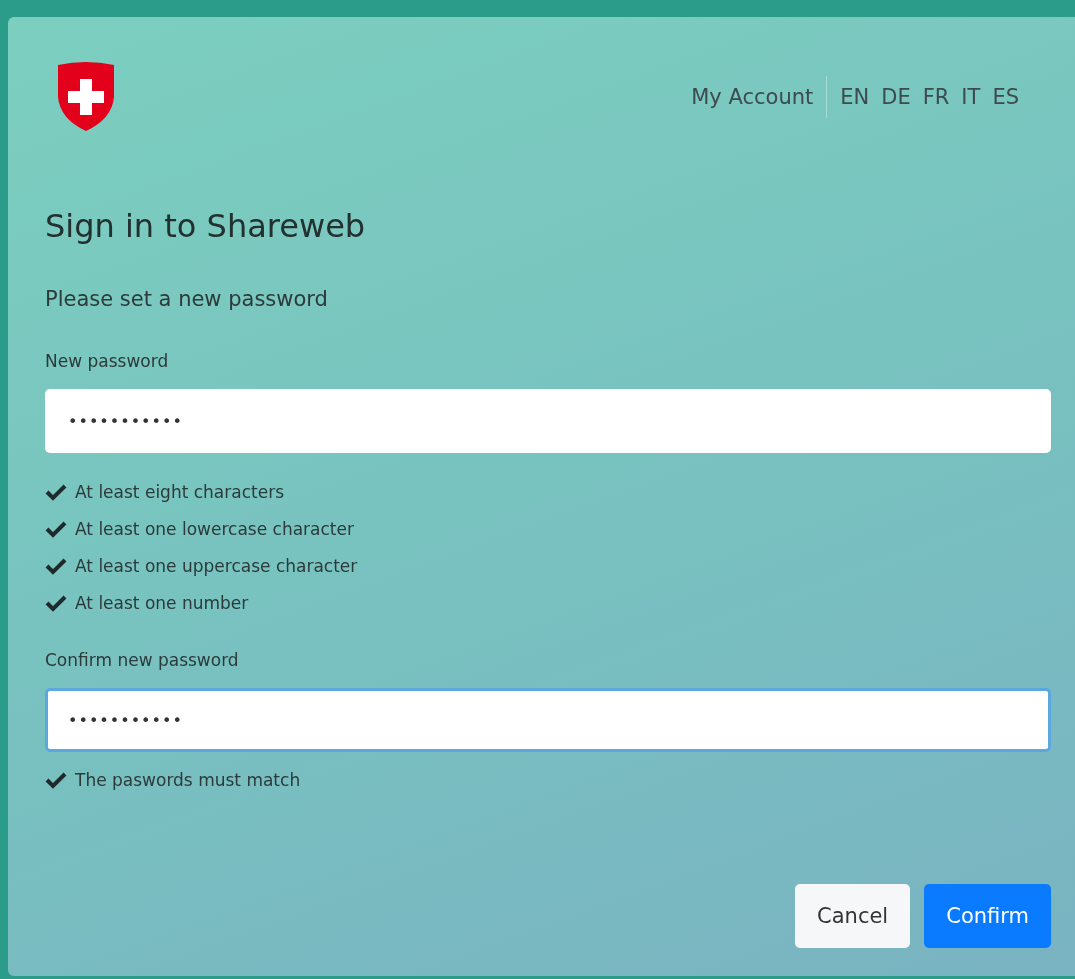 Image resolution: width=1075 pixels, height=979 pixels. Describe the element at coordinates (853, 916) in the screenshot. I see `cancel-button: Cancel` at that location.